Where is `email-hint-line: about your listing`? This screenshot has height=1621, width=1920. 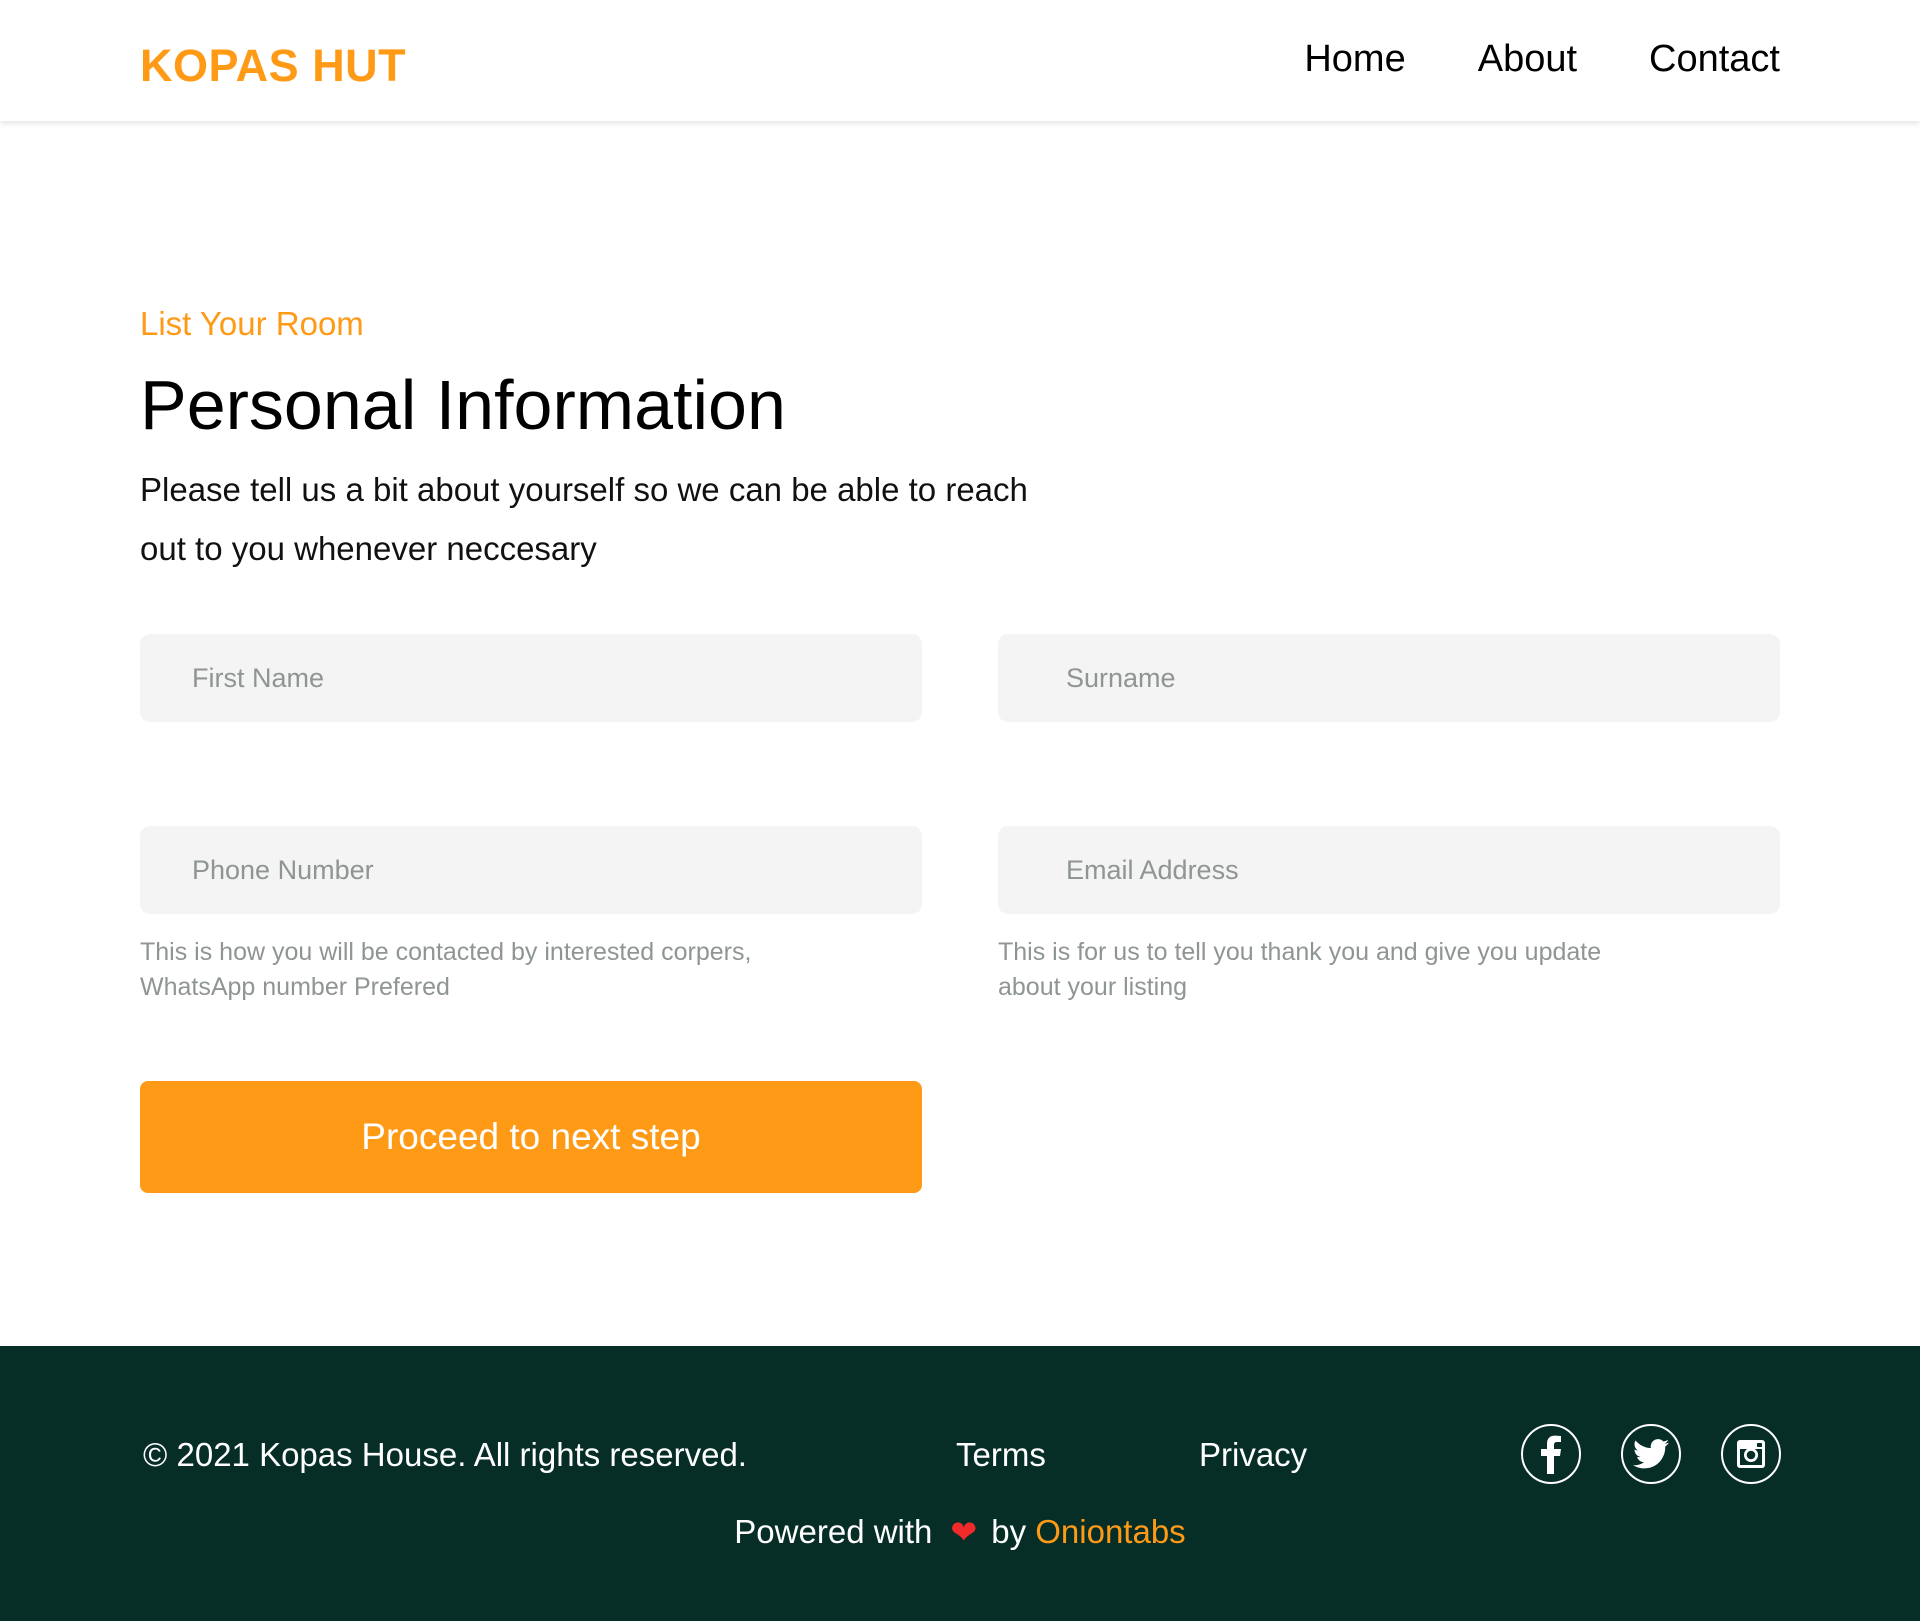 email-hint-line: about your listing is located at coordinates (1093, 987).